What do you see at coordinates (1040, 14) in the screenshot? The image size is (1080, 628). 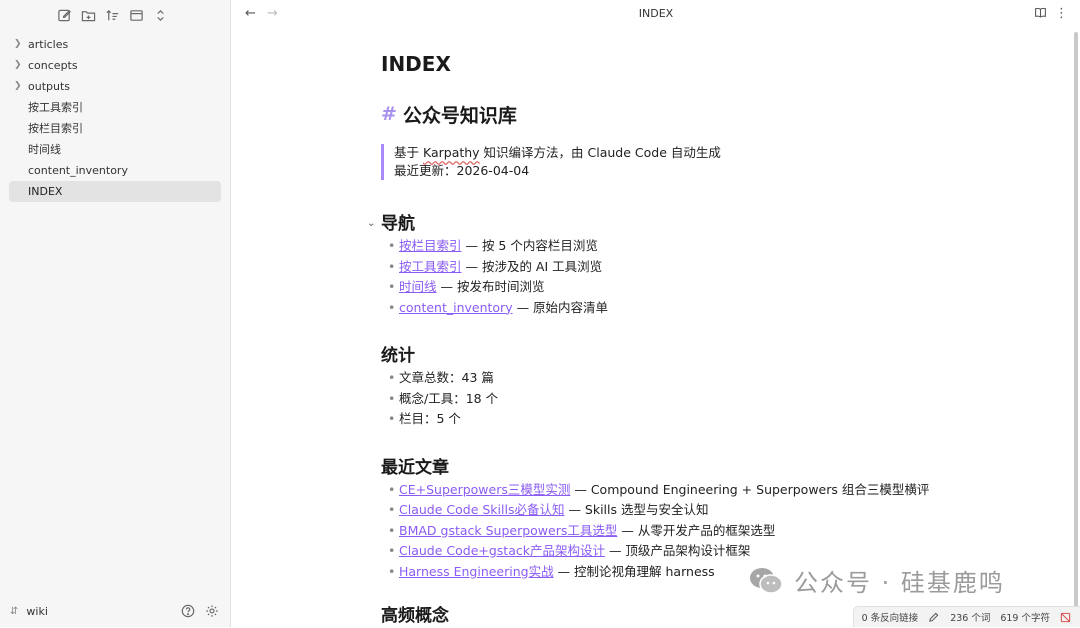 I see `reading-view-icon` at bounding box center [1040, 14].